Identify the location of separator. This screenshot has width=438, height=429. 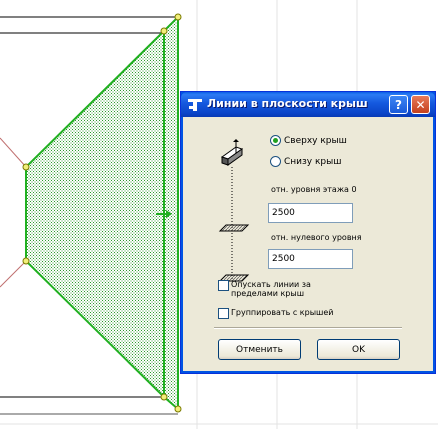
(308, 328).